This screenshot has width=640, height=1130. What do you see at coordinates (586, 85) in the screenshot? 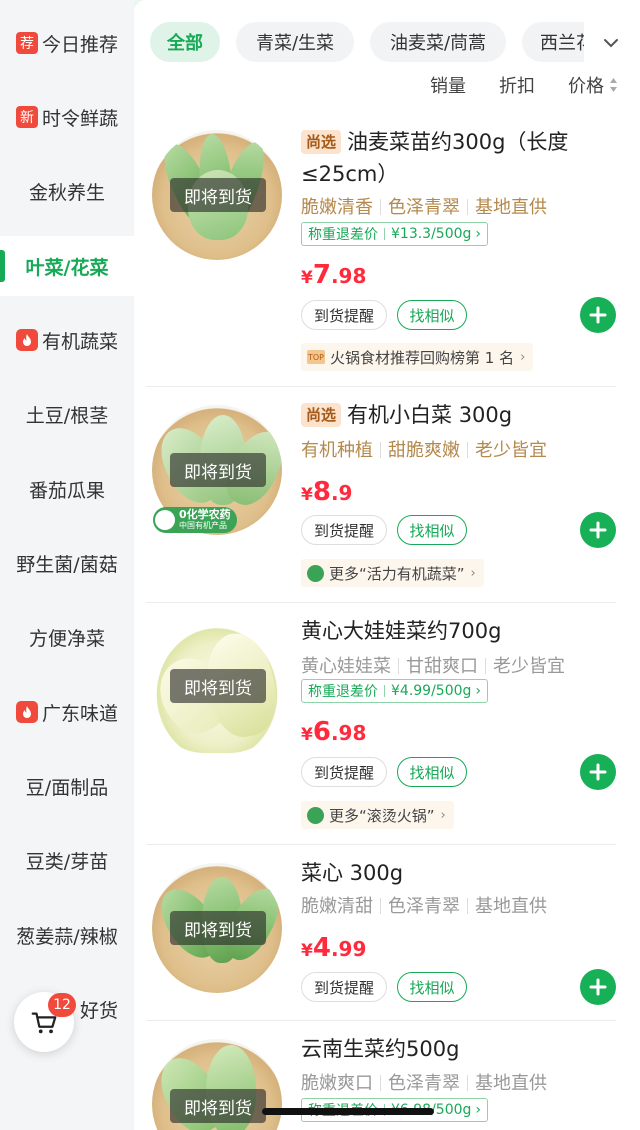
I see `sort-price: 价格` at bounding box center [586, 85].